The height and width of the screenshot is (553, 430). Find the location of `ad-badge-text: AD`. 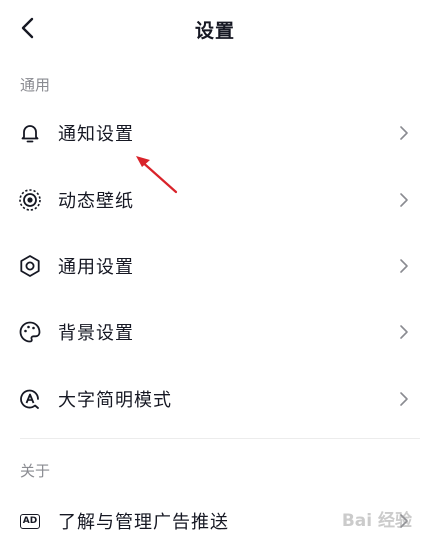

ad-badge-text: AD is located at coordinates (30, 521).